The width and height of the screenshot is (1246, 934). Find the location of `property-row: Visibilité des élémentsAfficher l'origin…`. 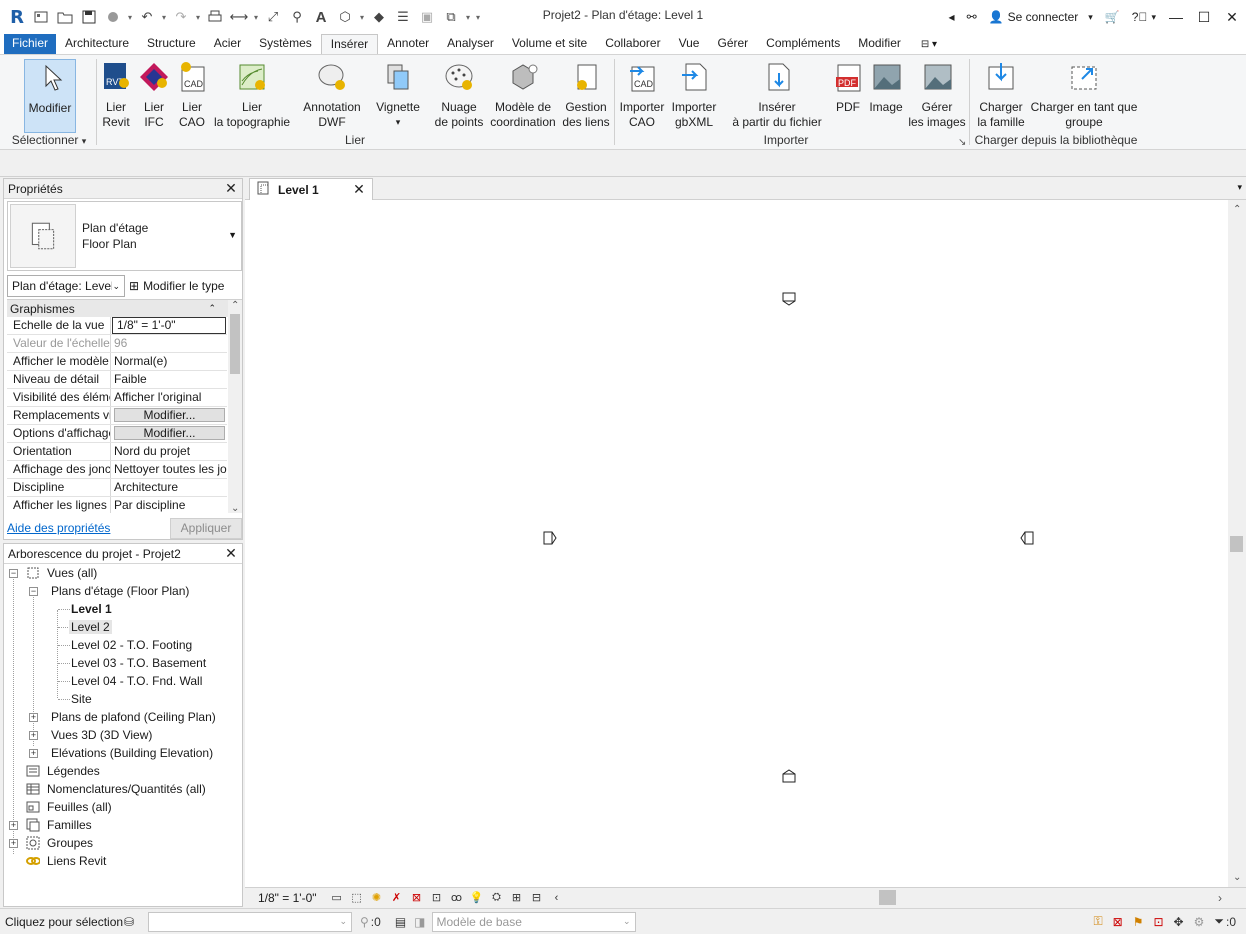

property-row: Visibilité des élémentsAfficher l'origin… is located at coordinates (117, 398).